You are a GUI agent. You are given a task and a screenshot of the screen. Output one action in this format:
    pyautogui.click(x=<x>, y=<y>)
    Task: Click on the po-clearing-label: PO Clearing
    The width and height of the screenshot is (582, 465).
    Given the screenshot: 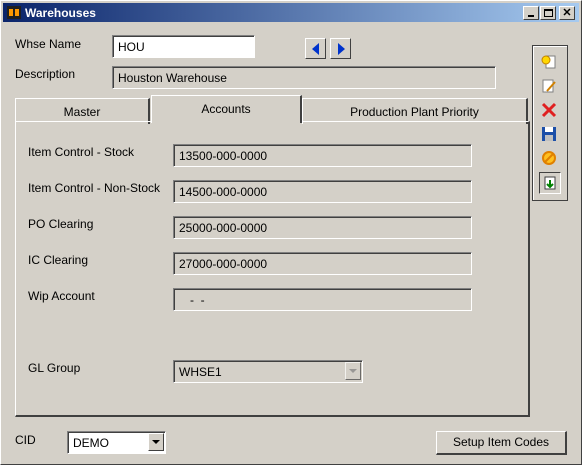 What is the action you would take?
    pyautogui.click(x=61, y=224)
    